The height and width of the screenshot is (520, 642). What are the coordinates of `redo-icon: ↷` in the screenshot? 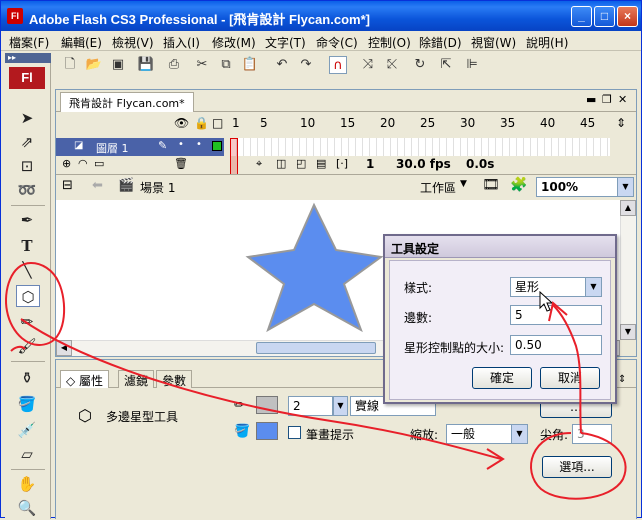 It's located at (306, 65).